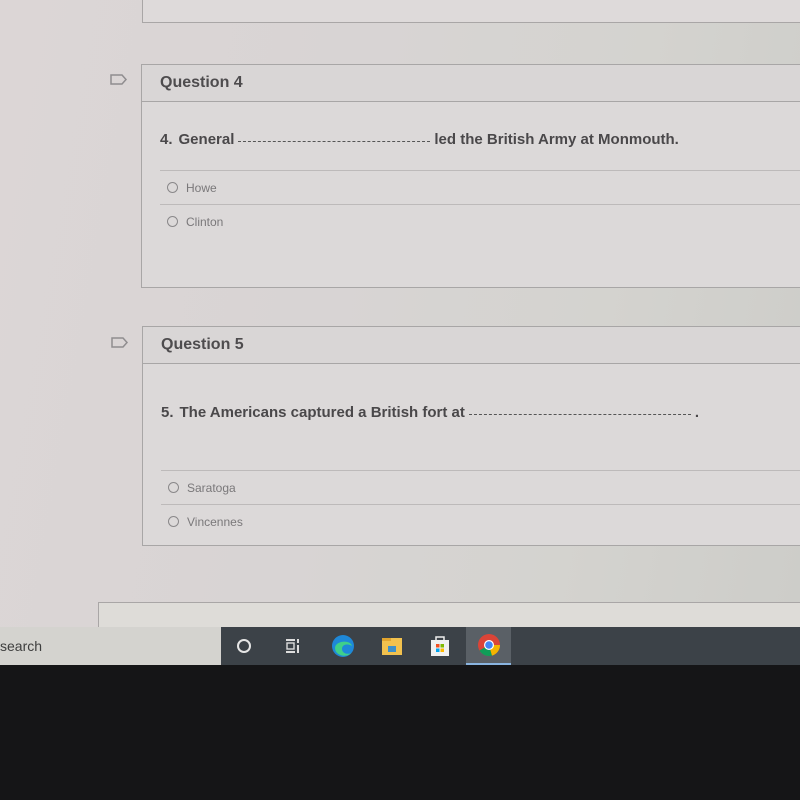  Describe the element at coordinates (480, 221) in the screenshot. I see `option-clinton: Clinton` at that location.